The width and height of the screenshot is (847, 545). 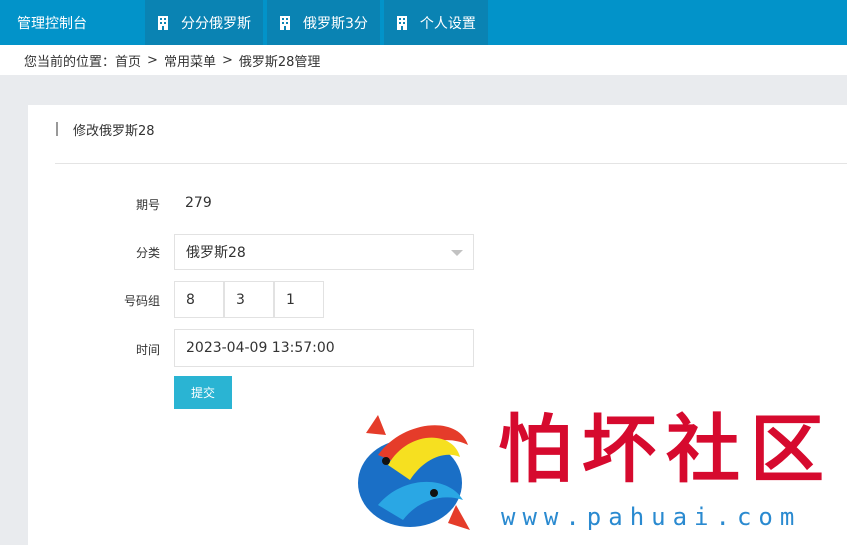 I want to click on time-label: 时间, so click(x=147, y=350).